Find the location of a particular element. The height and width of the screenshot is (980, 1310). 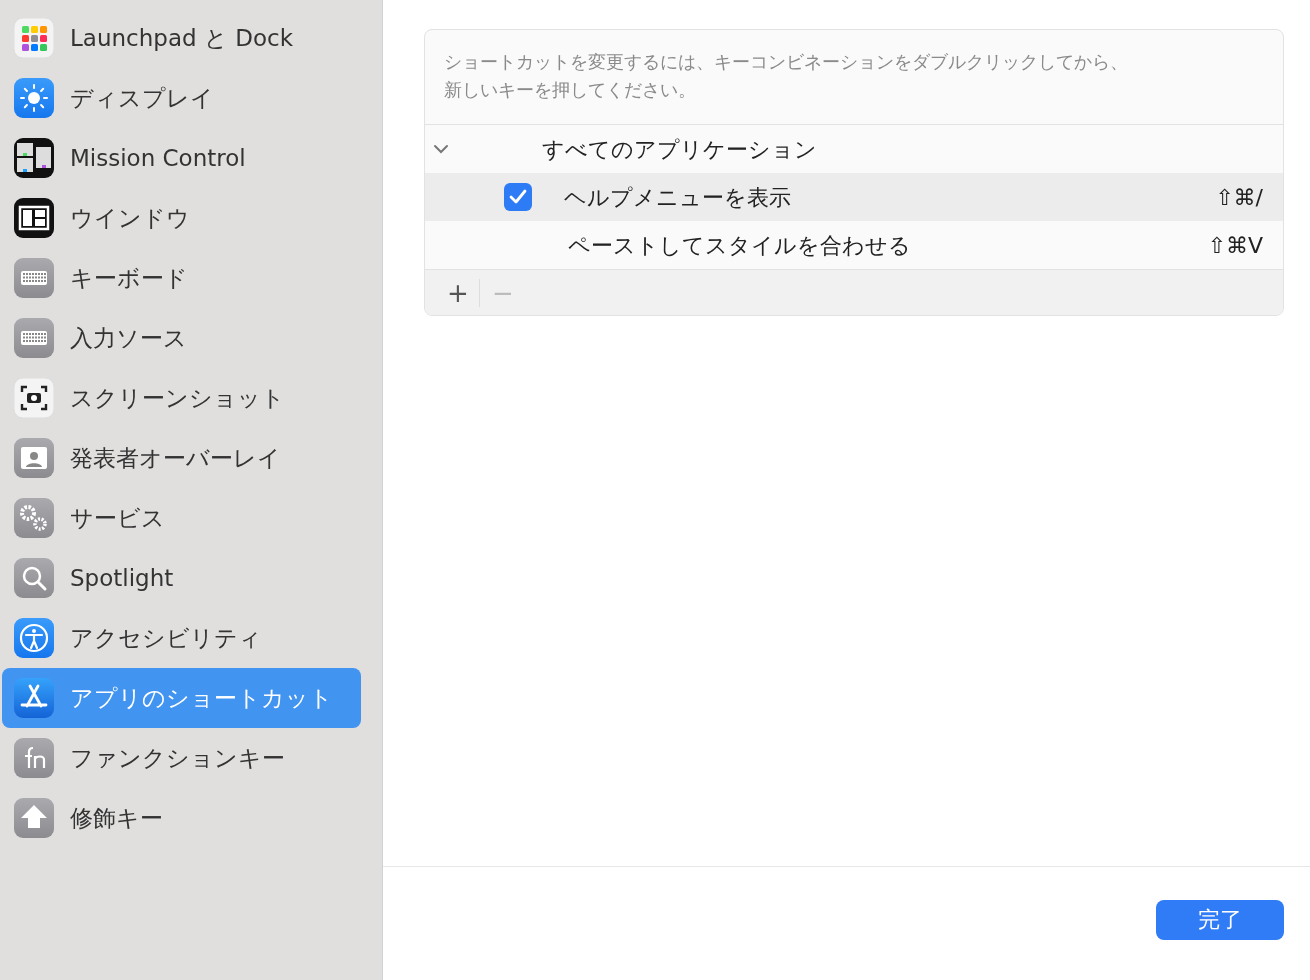

app-grid-icon is located at coordinates (34, 38).